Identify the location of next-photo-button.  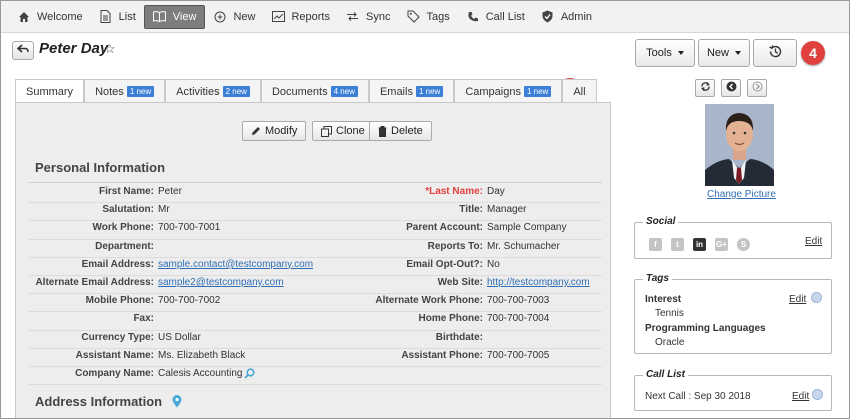
(757, 88).